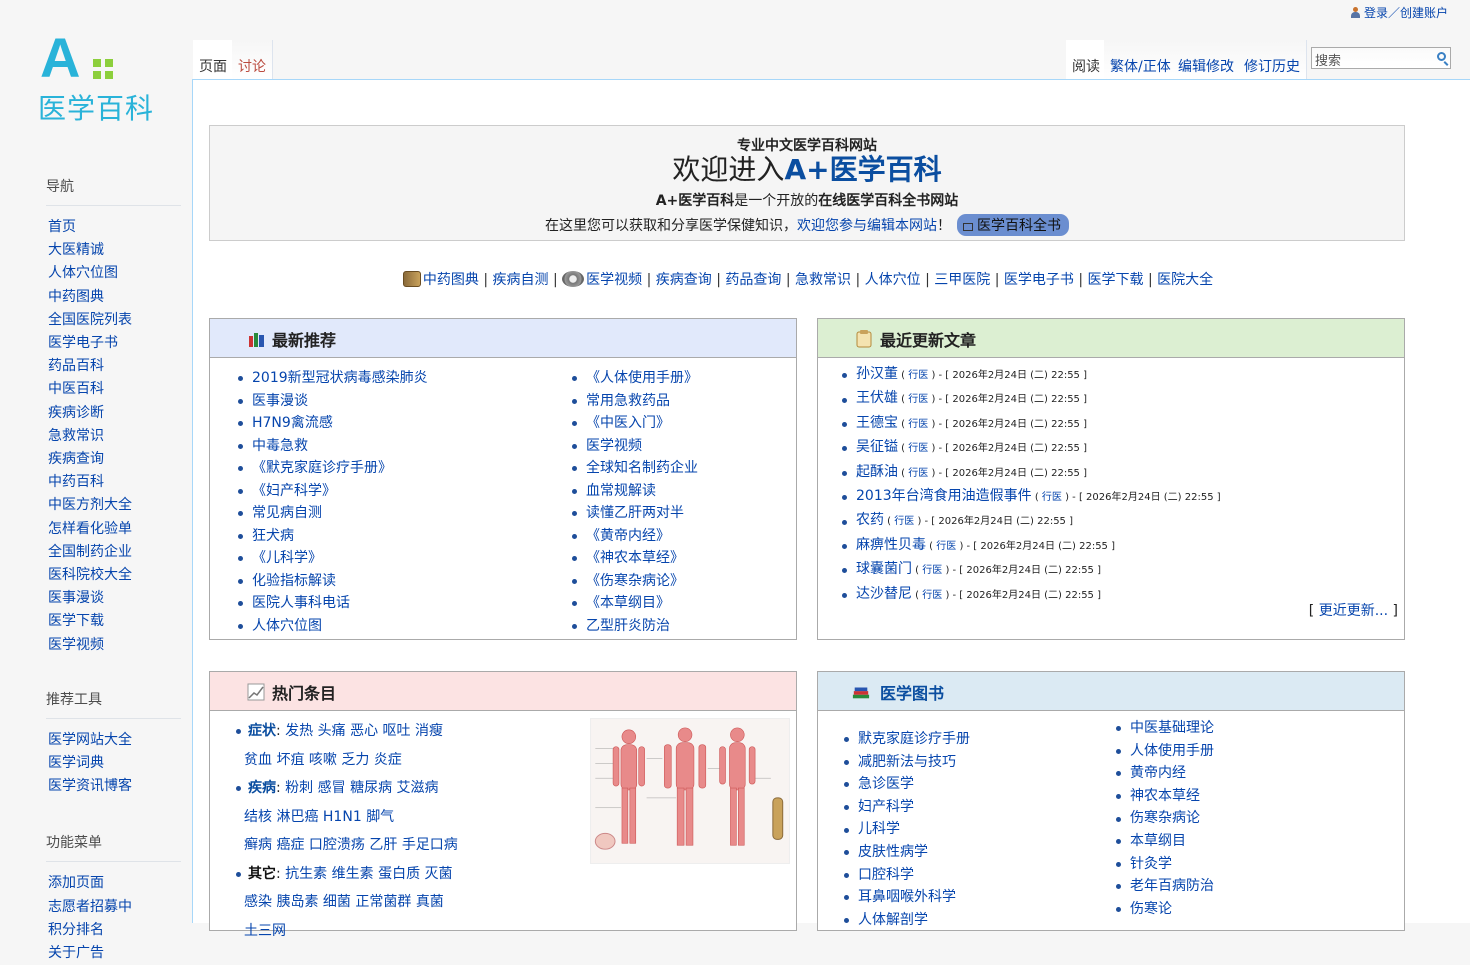 The height and width of the screenshot is (965, 1470). Describe the element at coordinates (76, 598) in the screenshot. I see `sidebar-nav-link: 医事漫谈` at that location.